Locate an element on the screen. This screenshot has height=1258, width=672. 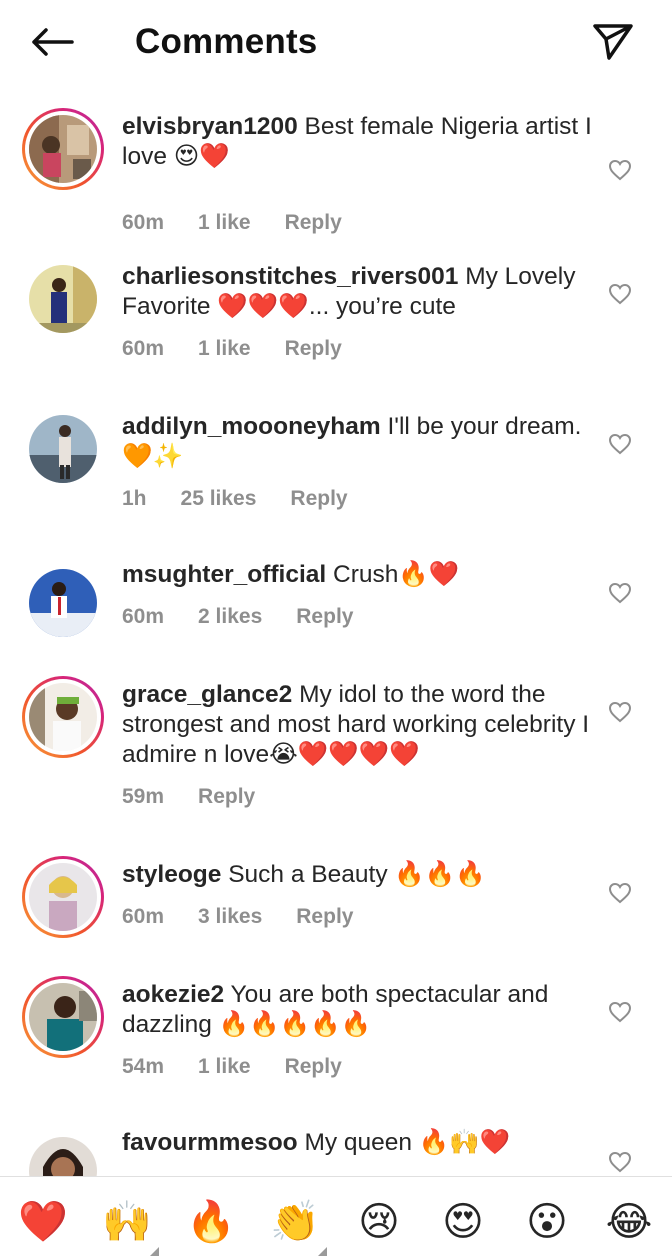
emoji-clapping-hands: 👏 is located at coordinates (295, 1222).